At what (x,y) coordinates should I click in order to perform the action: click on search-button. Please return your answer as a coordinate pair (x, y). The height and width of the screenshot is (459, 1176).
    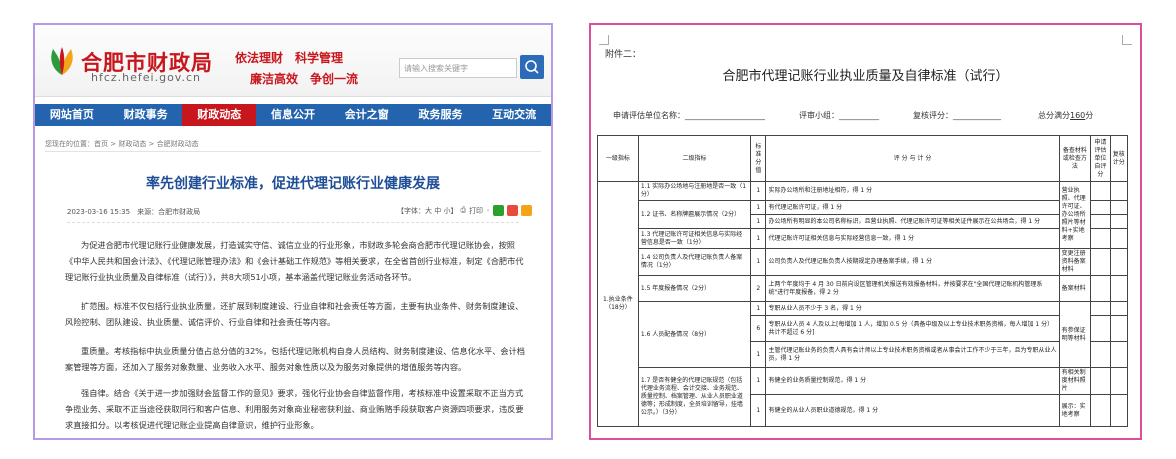
    Looking at the image, I should click on (532, 67).